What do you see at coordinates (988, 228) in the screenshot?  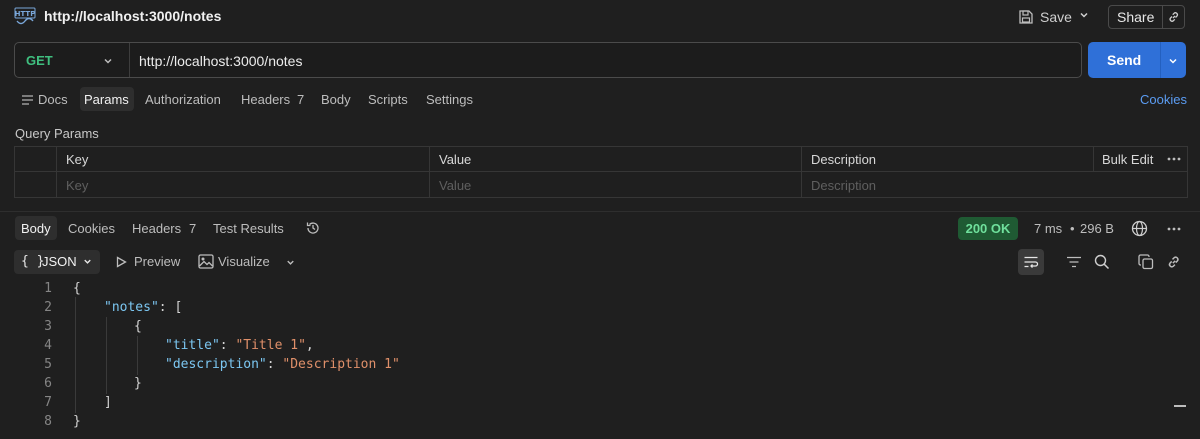 I see `status-badge: 200 OK` at bounding box center [988, 228].